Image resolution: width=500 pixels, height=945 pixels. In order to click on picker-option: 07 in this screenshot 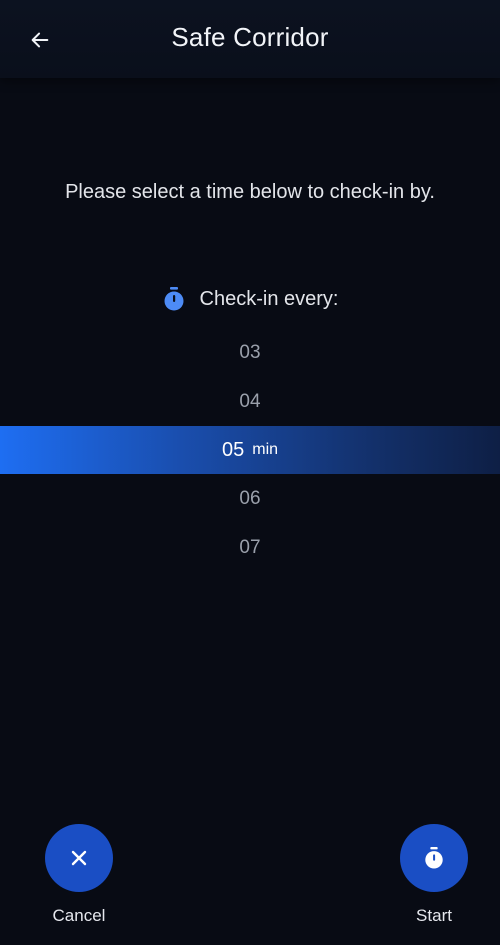, I will do `click(250, 548)`.